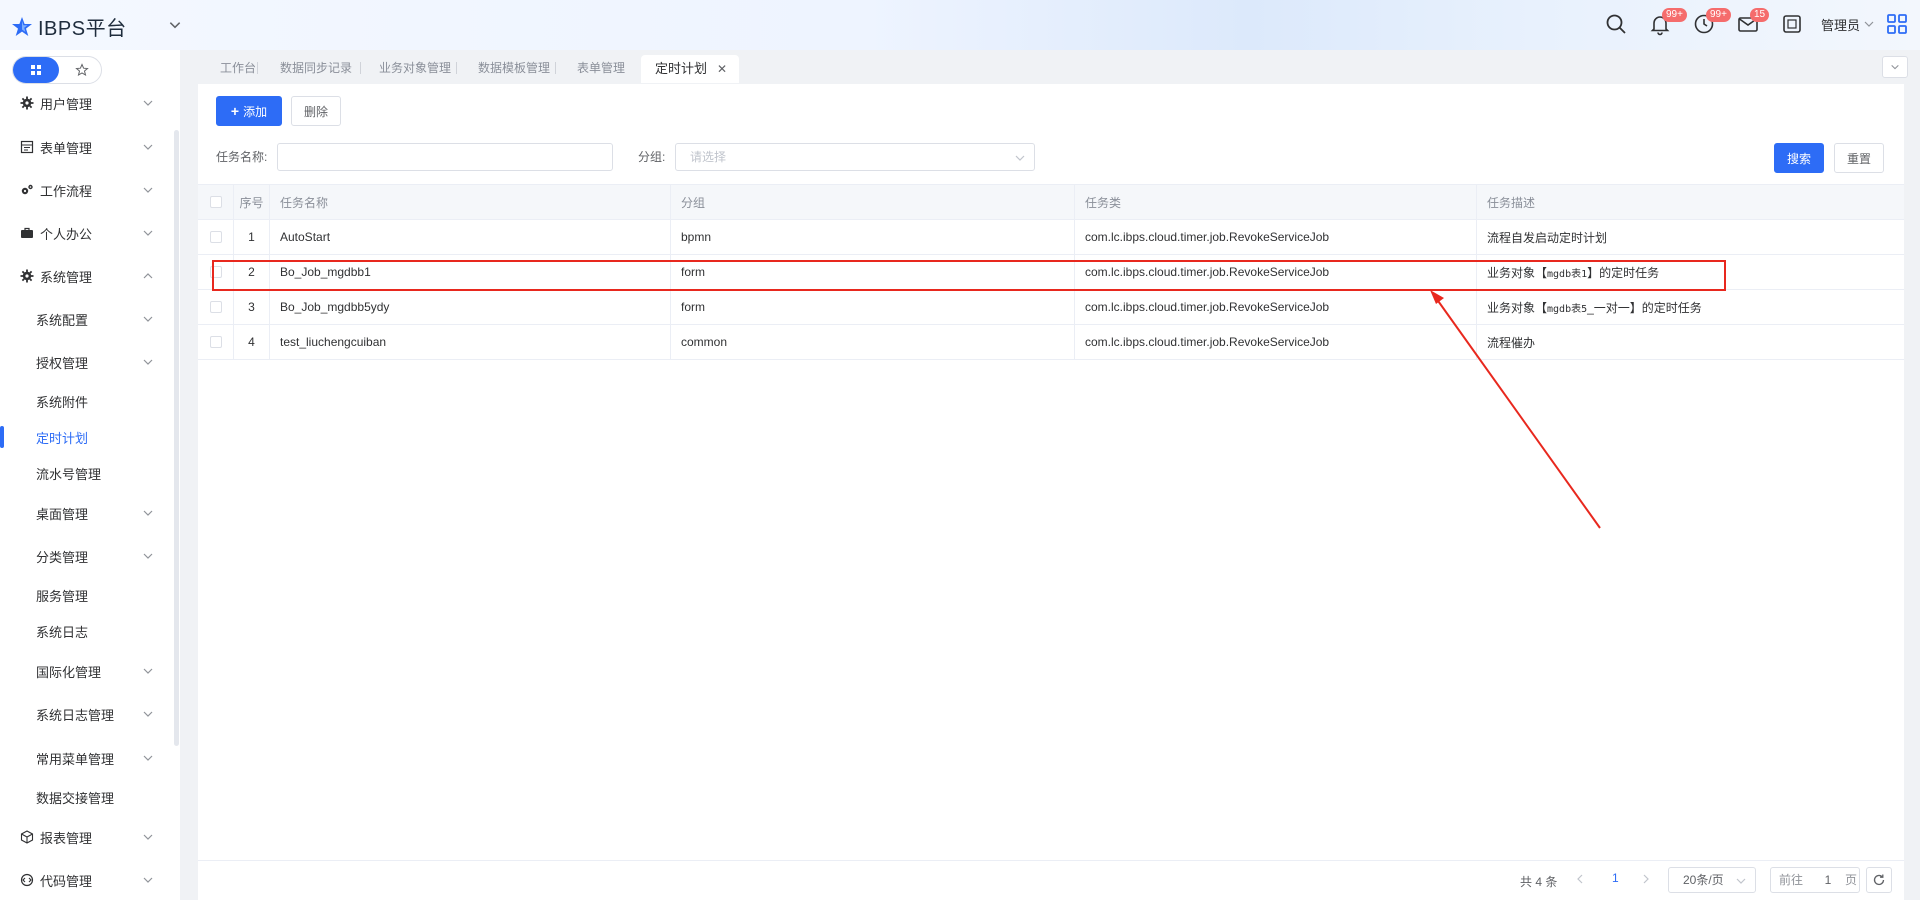 The height and width of the screenshot is (900, 1920). I want to click on sidebar-item-log-management: 系统日志管理, so click(85, 714).